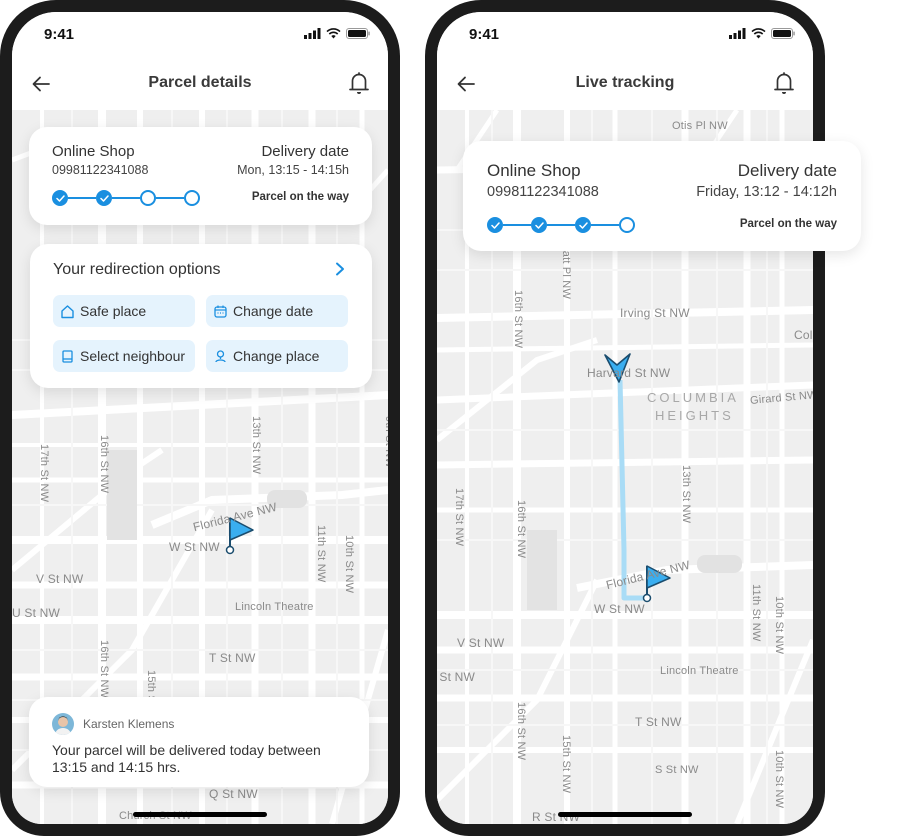  I want to click on street-label: Otis Pl NW, so click(700, 126).